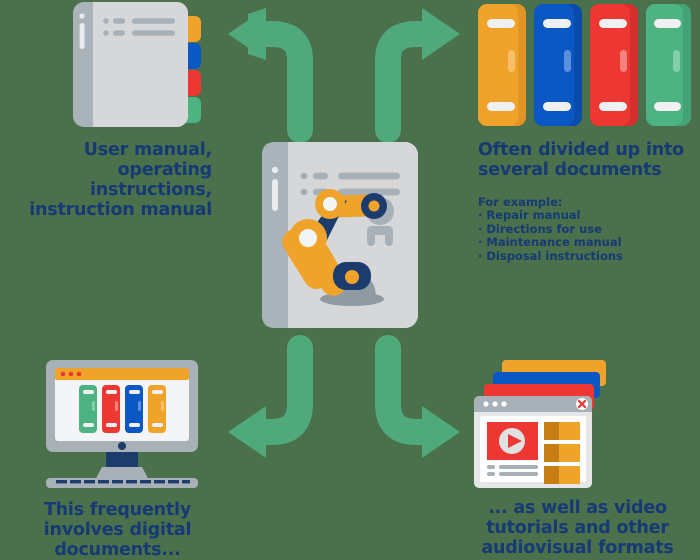 This screenshot has width=700, height=560. What do you see at coordinates (417, 75) in the screenshot?
I see `arrow-up-right-icon` at bounding box center [417, 75].